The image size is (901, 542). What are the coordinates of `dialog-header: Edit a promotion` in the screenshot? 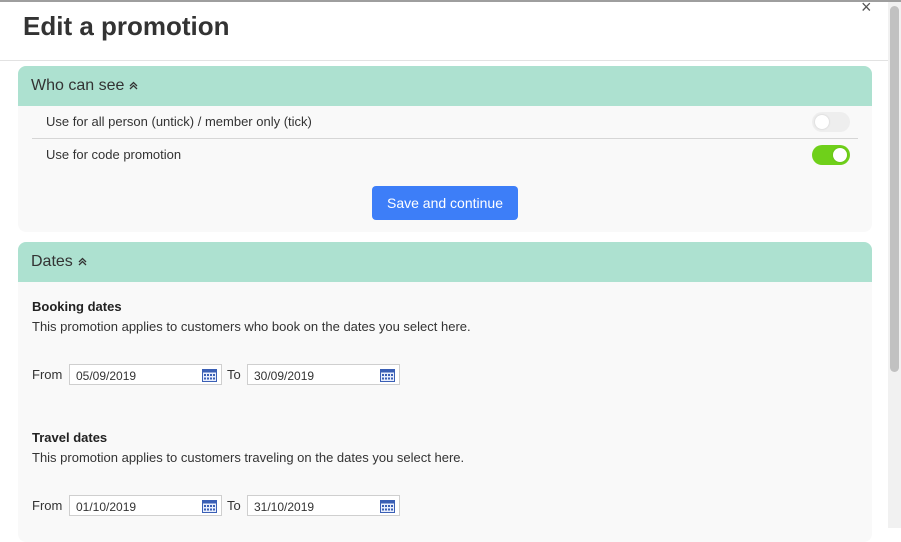 It's located at (444, 31).